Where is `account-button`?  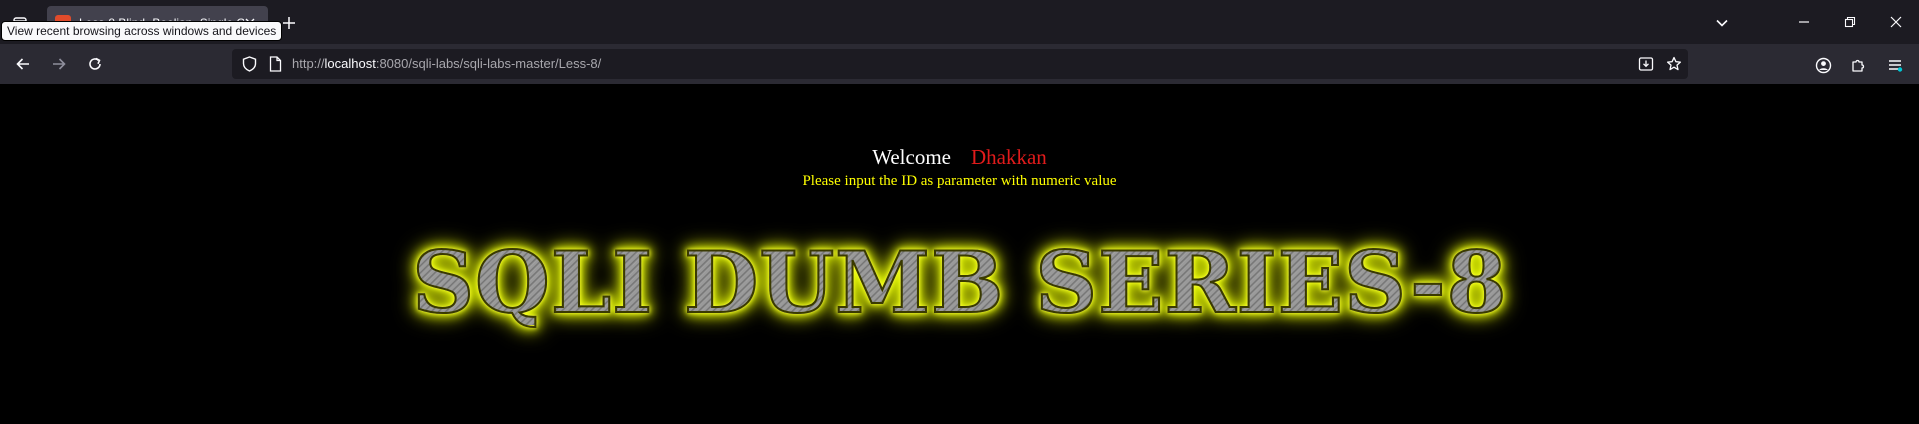
account-button is located at coordinates (1823, 65).